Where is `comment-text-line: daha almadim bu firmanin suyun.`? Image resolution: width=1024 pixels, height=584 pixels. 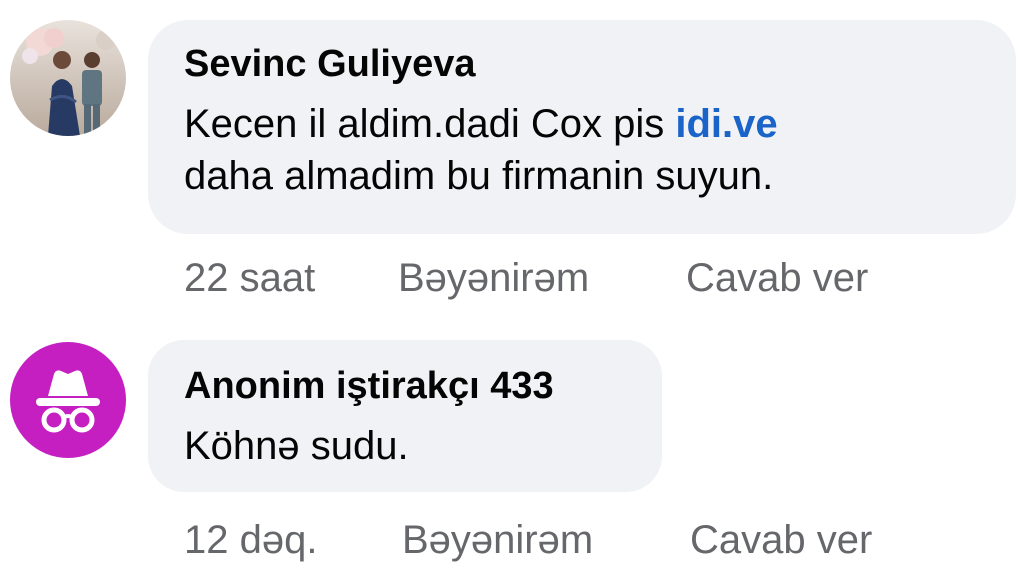
comment-text-line: daha almadim bu firmanin suyun. is located at coordinates (479, 176).